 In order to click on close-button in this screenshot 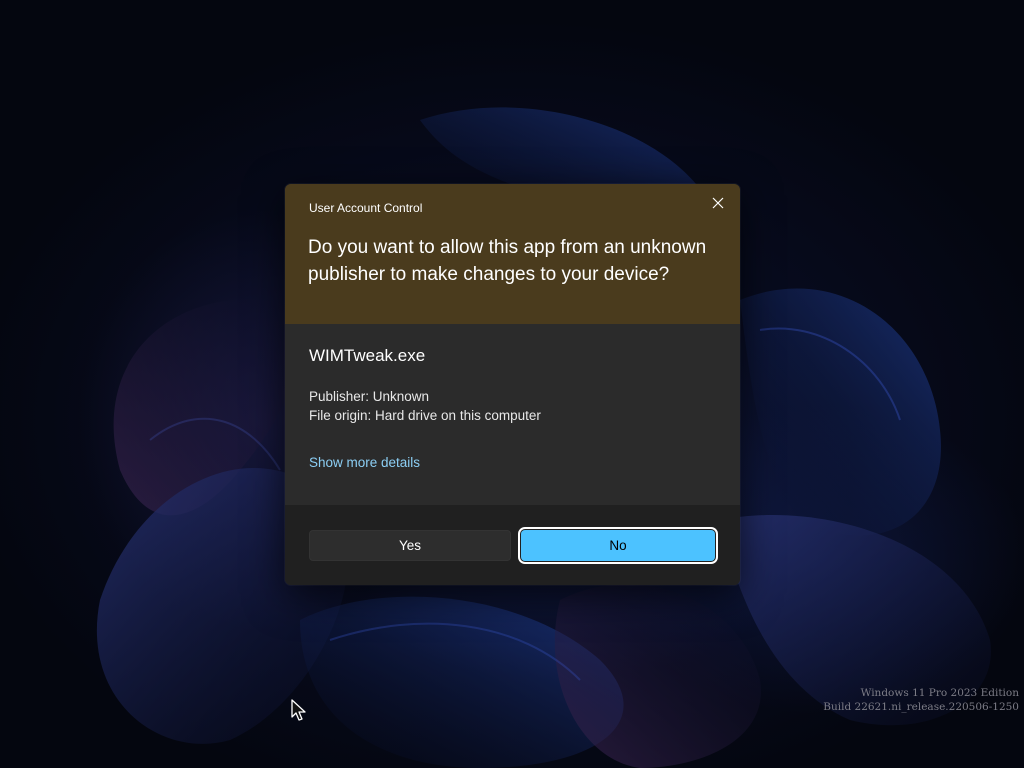, I will do `click(718, 203)`.